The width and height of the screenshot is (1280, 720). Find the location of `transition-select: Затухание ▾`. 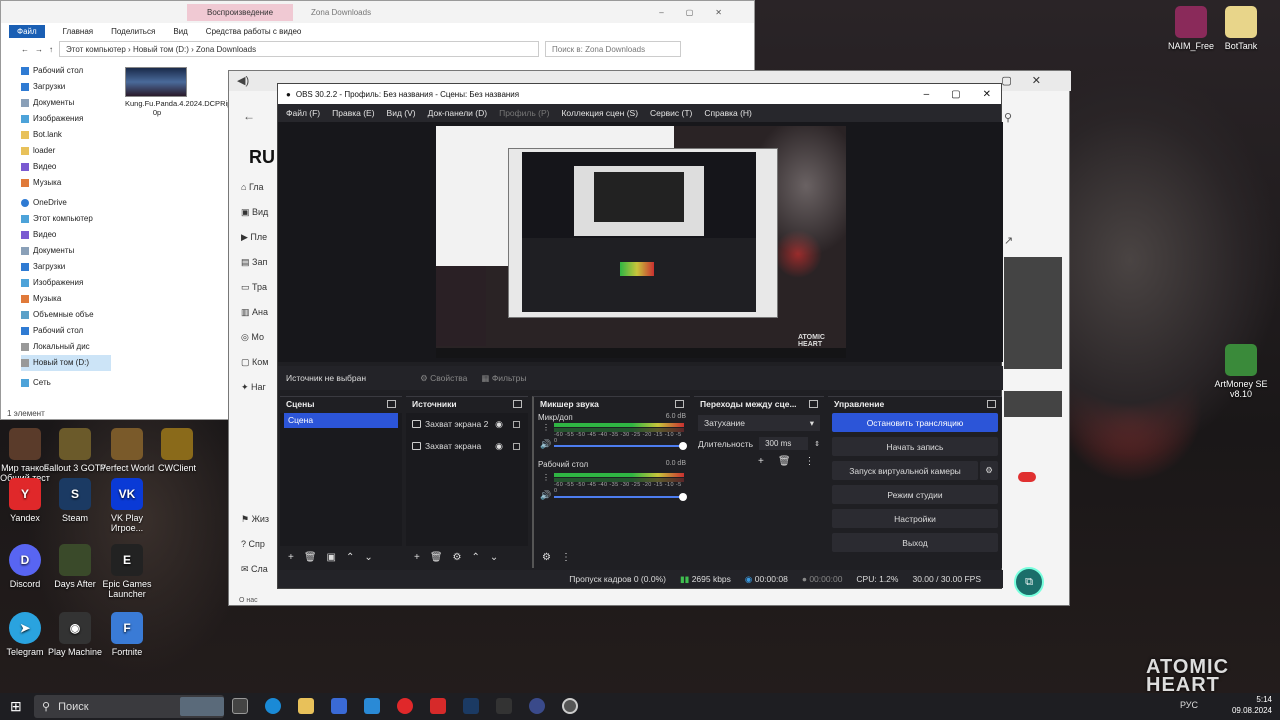

transition-select: Затухание ▾ is located at coordinates (759, 423).